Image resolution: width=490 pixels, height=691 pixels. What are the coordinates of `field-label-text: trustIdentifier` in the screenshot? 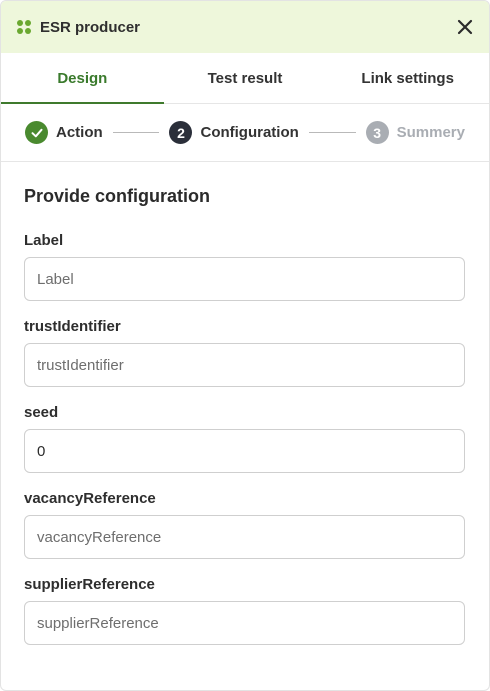 It's located at (72, 326).